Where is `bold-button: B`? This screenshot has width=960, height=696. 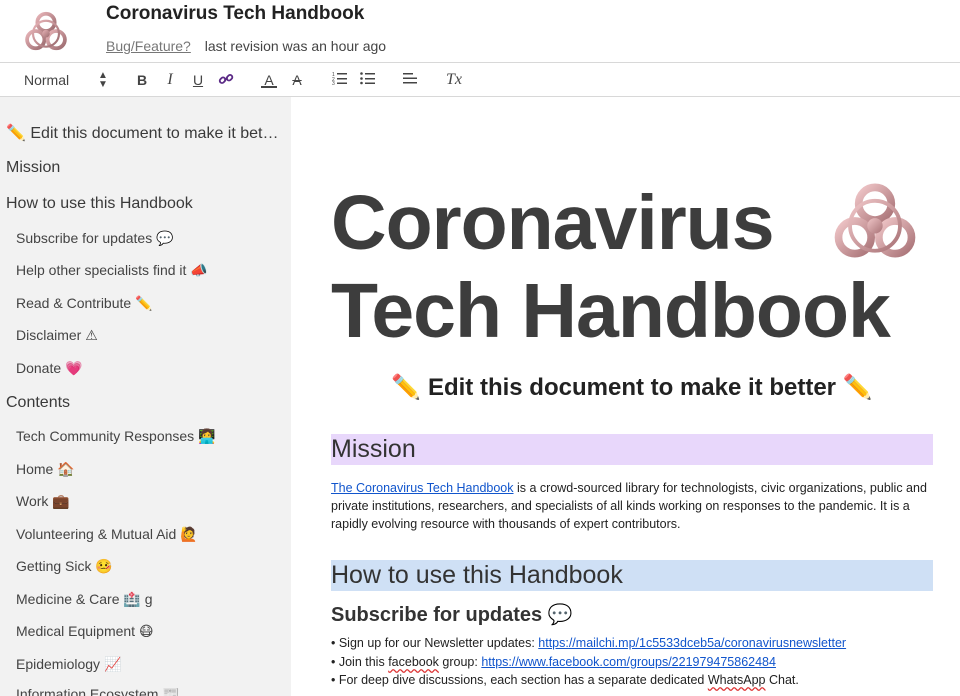
bold-button: B is located at coordinates (142, 80).